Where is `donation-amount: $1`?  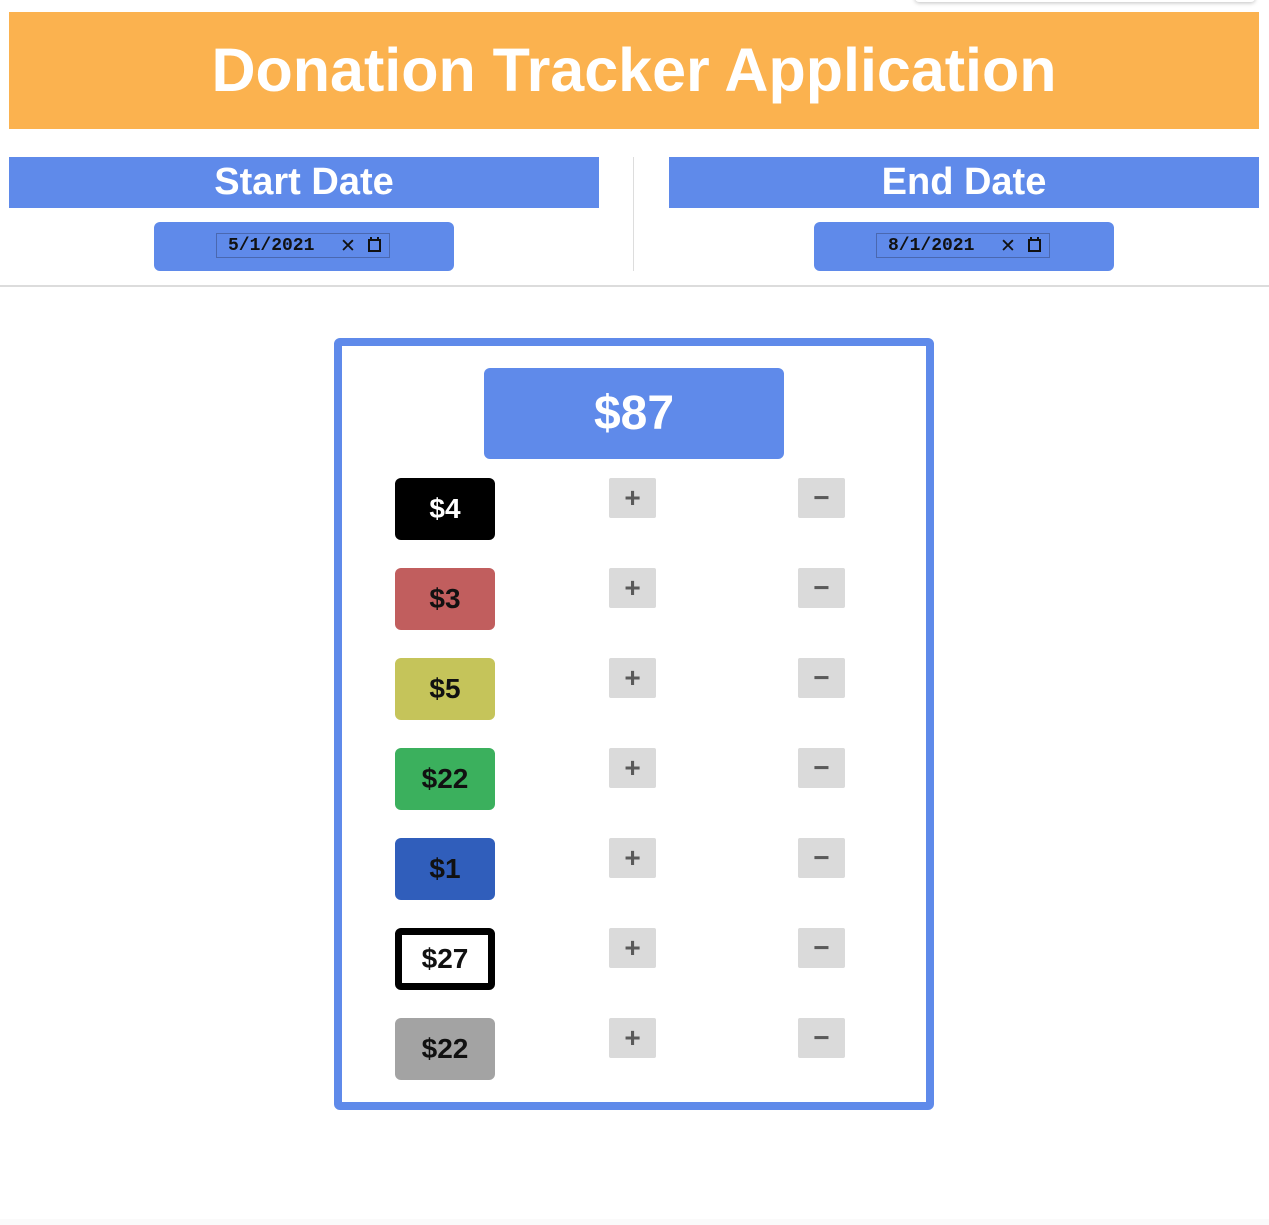
donation-amount: $1 is located at coordinates (445, 869).